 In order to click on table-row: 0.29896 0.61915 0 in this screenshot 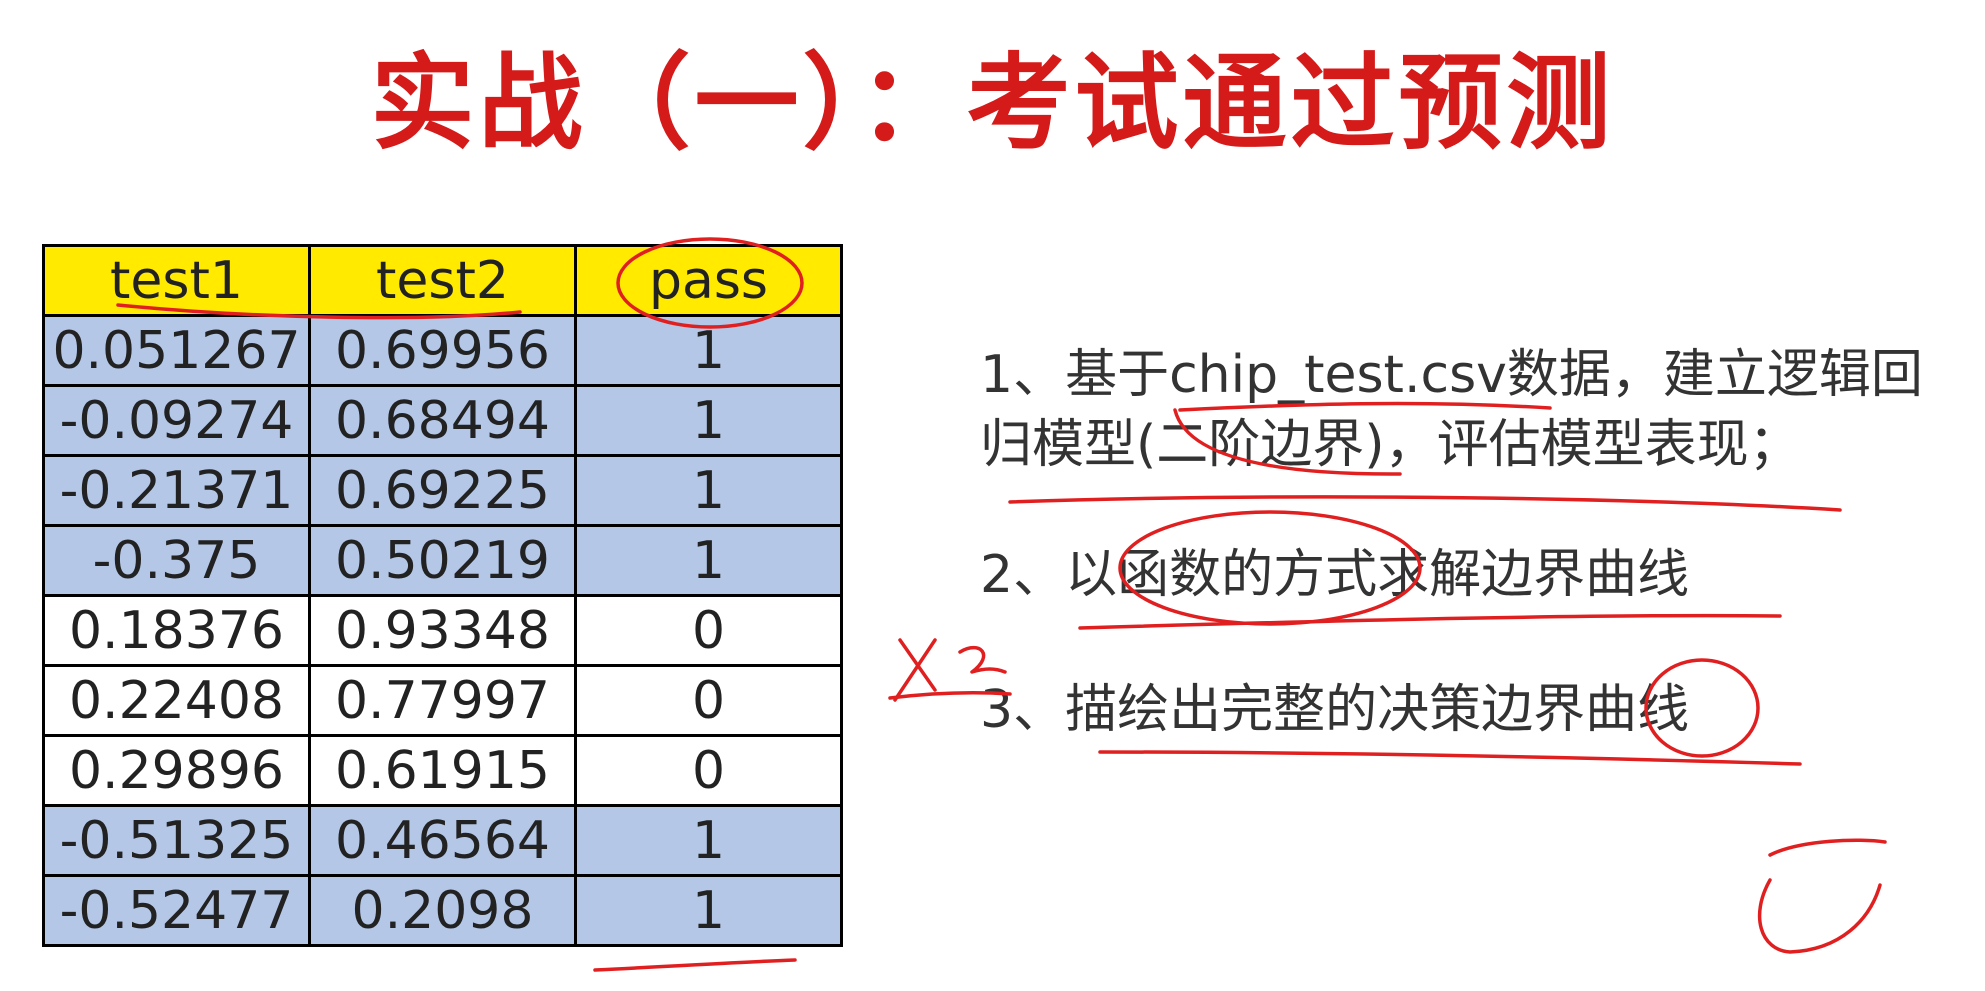, I will do `click(442, 770)`.